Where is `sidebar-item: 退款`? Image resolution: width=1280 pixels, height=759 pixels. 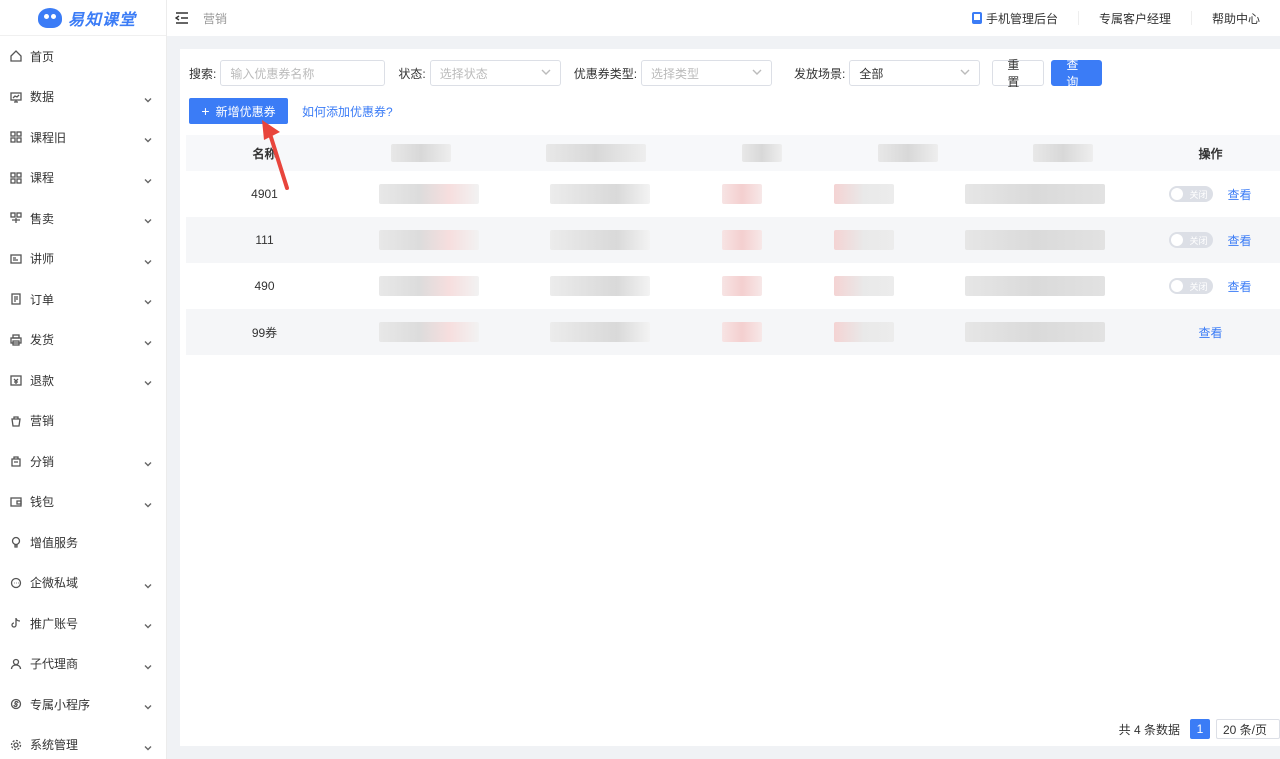
sidebar-item: 退款 is located at coordinates (83, 380).